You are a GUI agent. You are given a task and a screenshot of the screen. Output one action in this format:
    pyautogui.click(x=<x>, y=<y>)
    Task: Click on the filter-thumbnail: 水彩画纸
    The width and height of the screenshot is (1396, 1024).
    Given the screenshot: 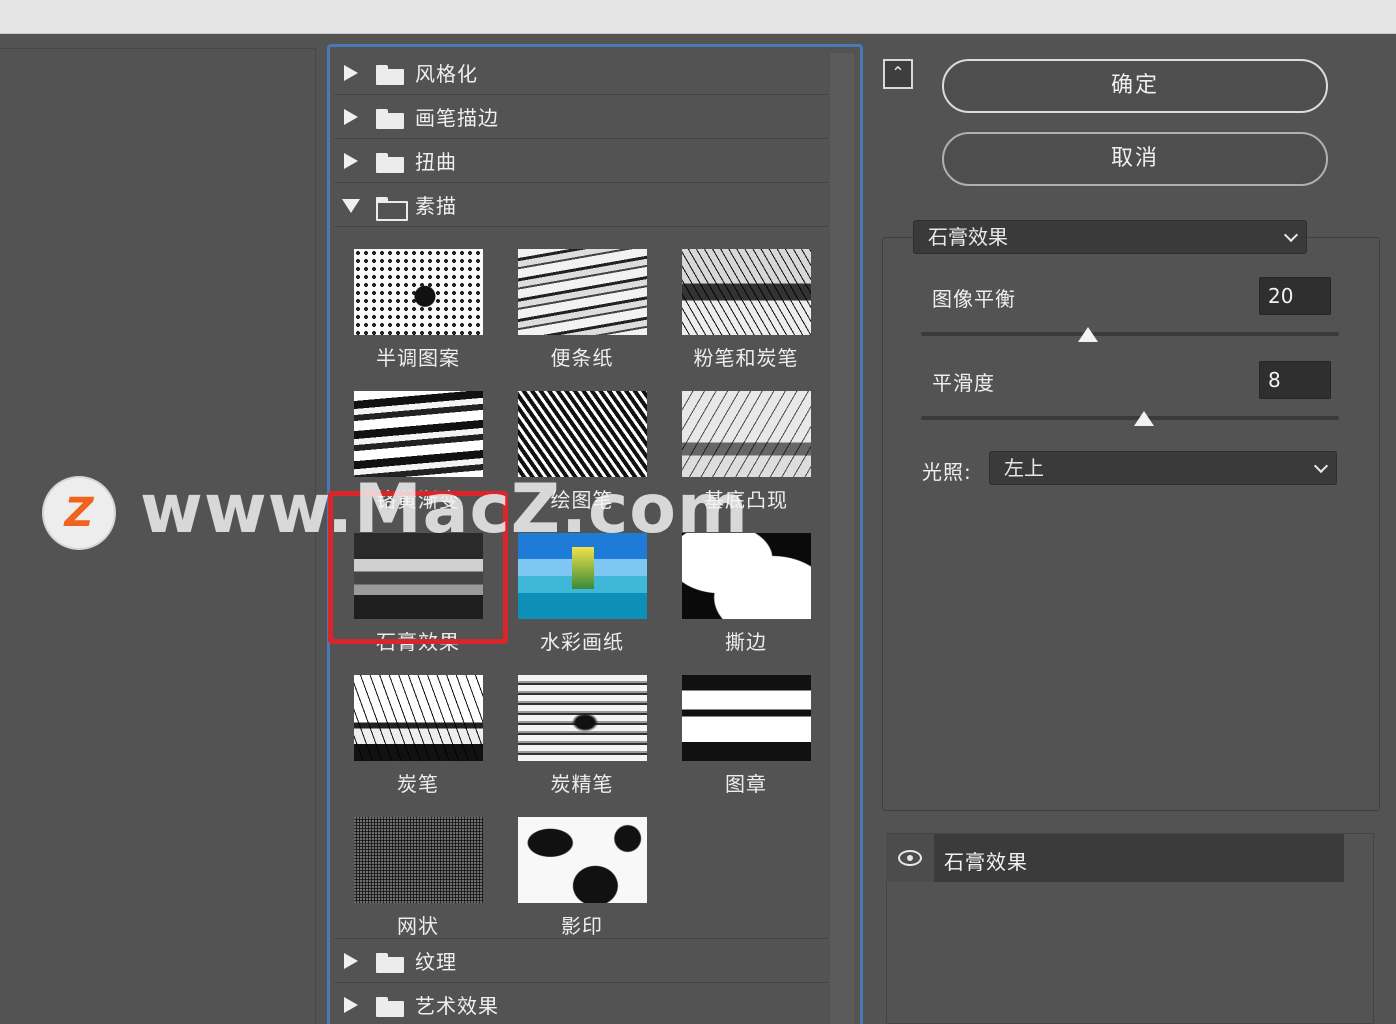 What is the action you would take?
    pyautogui.click(x=582, y=604)
    